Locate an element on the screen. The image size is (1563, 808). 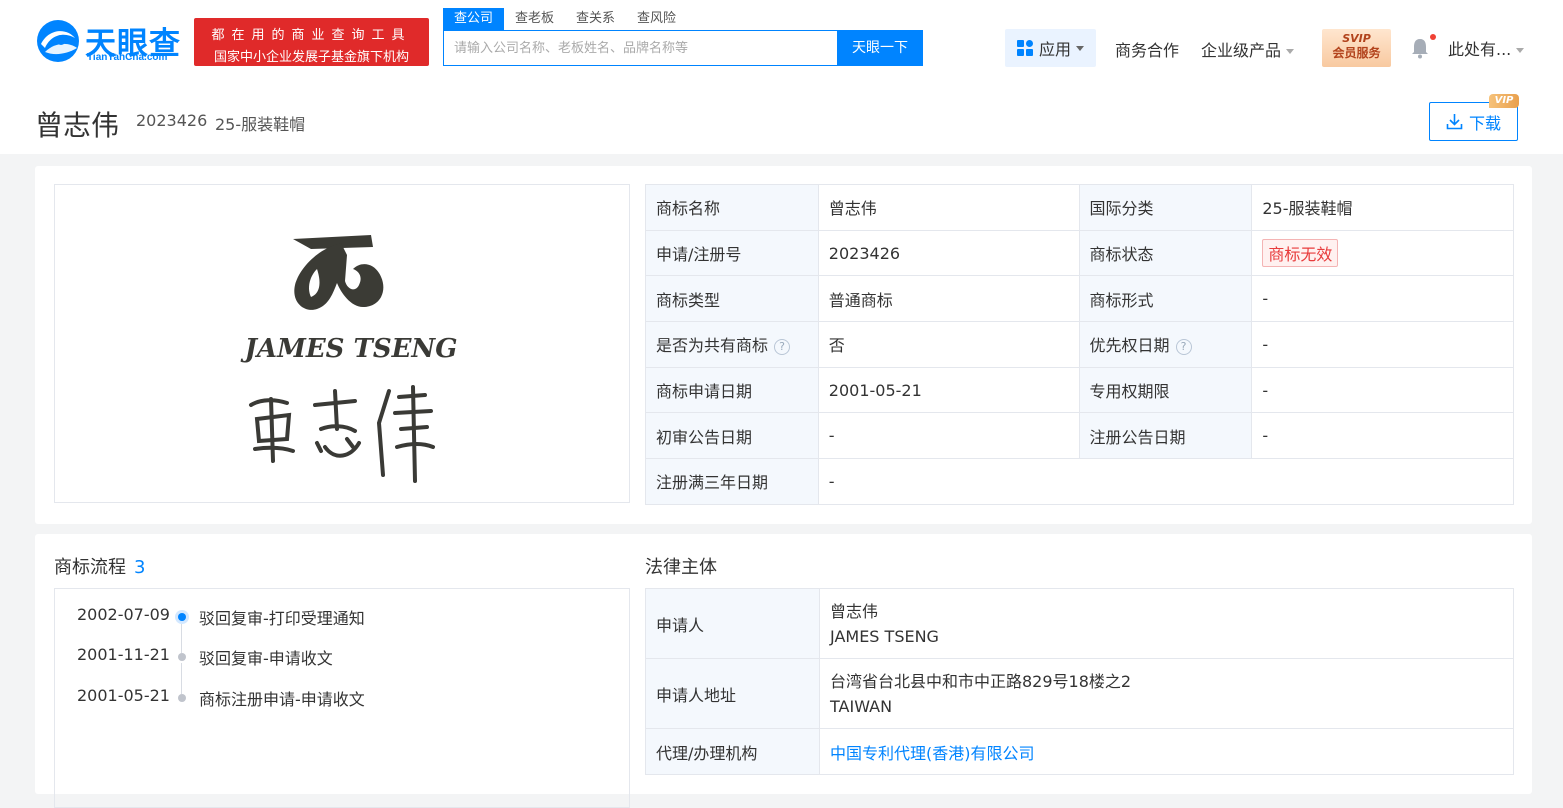
value-applicant-cell: 曾志伟 JAMES TSENG is located at coordinates (1166, 623).